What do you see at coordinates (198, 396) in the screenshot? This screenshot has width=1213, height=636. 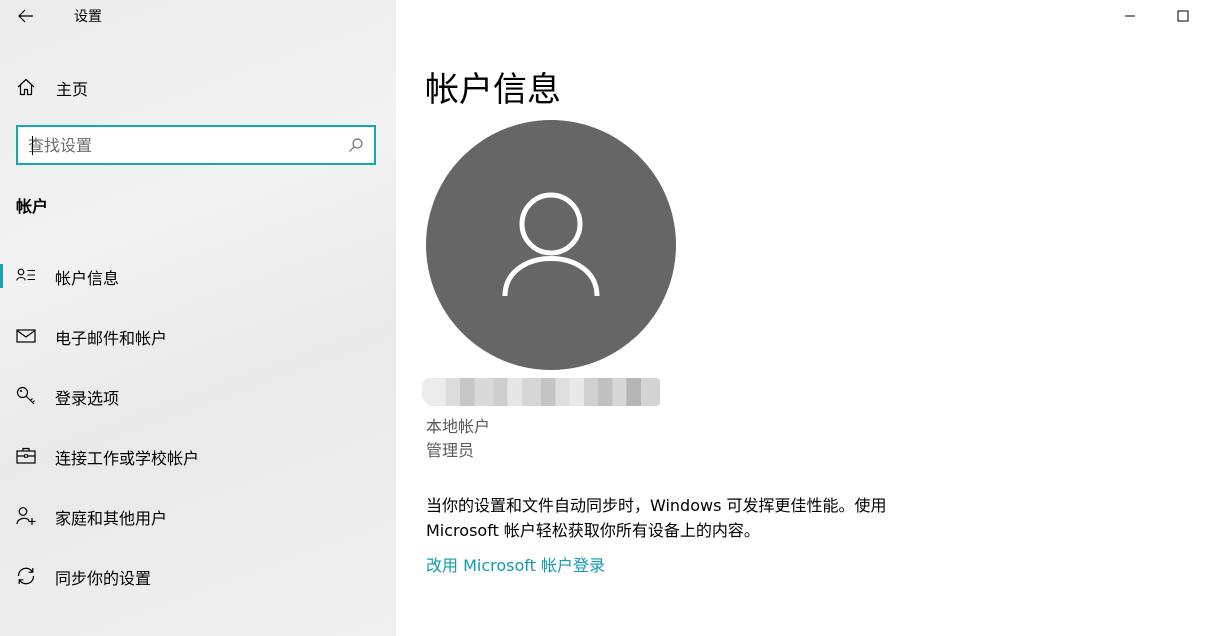 I see `sidebar-item-sign-in-options: 登录选项` at bounding box center [198, 396].